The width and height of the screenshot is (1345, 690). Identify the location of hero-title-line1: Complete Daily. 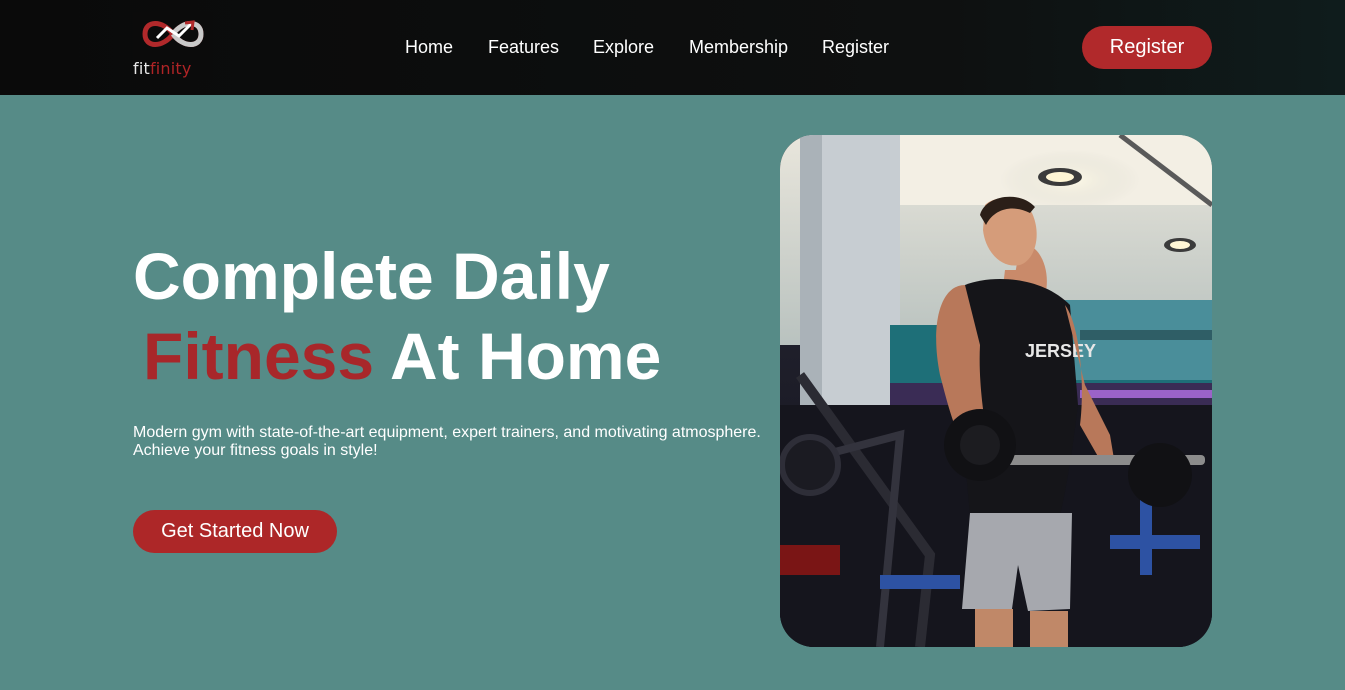
(371, 276).